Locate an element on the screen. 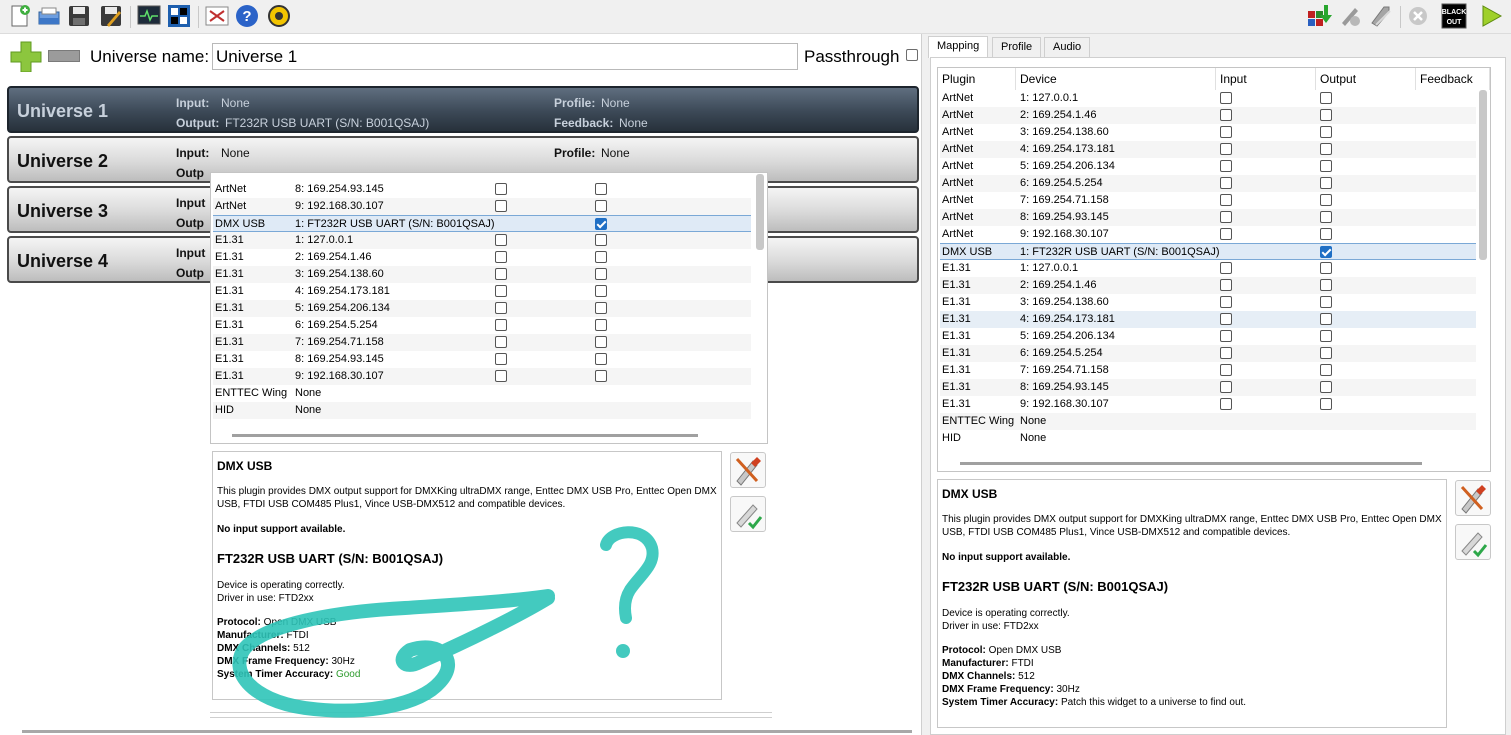 This screenshot has height=735, width=1511. disable-icon is located at coordinates (1350, 16).